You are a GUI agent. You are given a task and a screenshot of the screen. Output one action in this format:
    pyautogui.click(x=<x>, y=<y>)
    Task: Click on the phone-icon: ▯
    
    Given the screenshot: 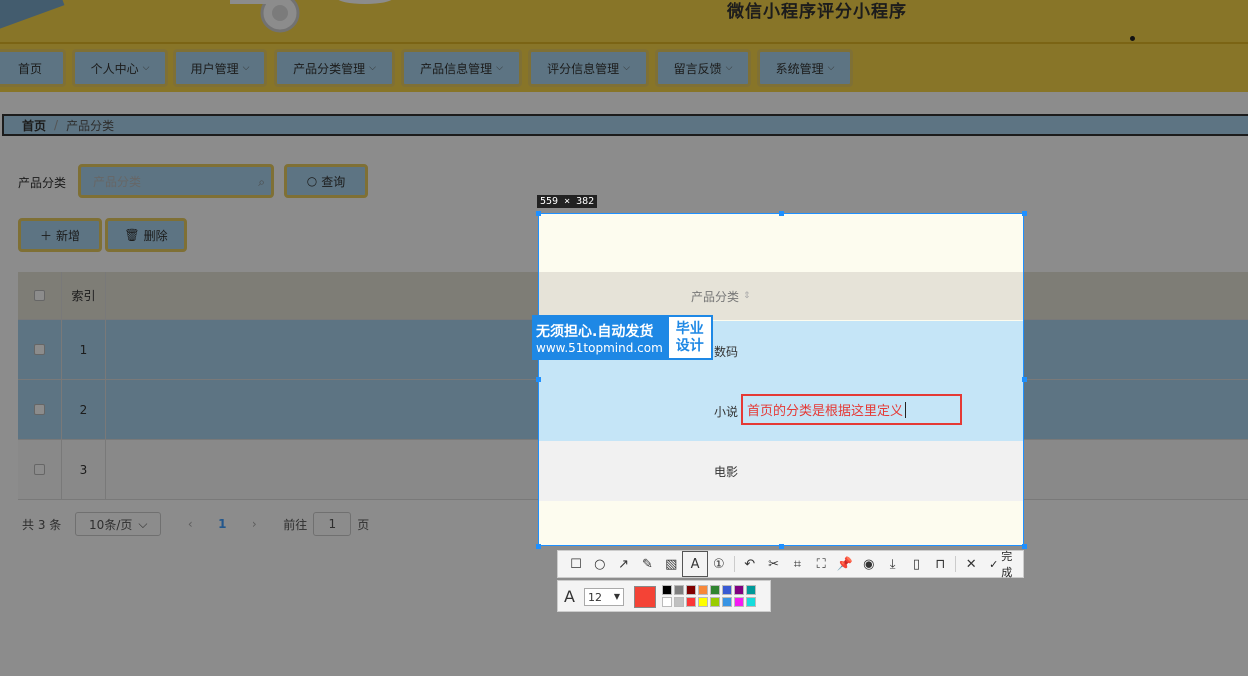 What is the action you would take?
    pyautogui.click(x=917, y=564)
    